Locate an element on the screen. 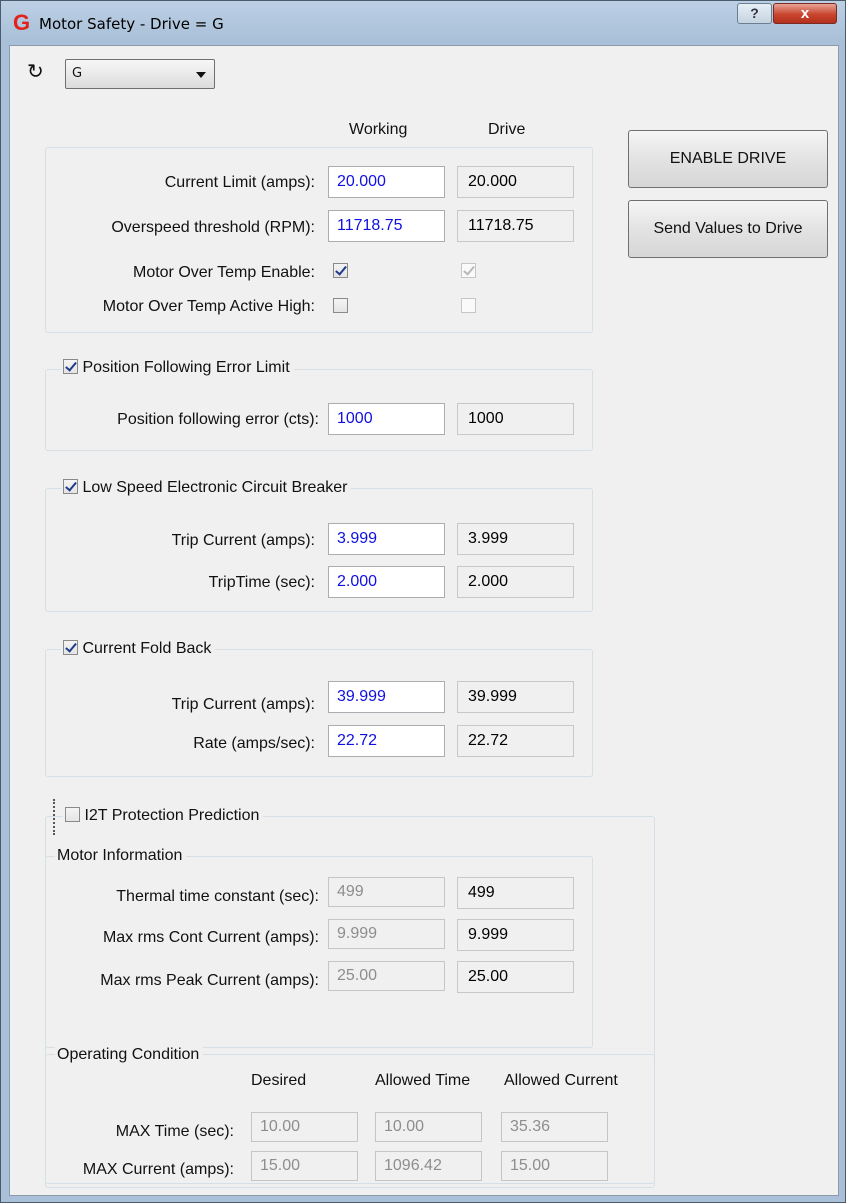  chevron-down-icon is located at coordinates (201, 75).